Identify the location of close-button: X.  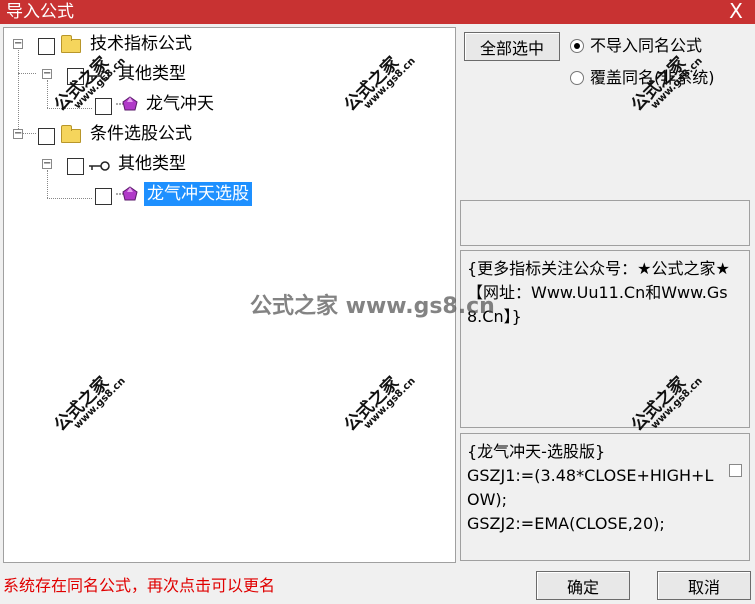
(736, 12).